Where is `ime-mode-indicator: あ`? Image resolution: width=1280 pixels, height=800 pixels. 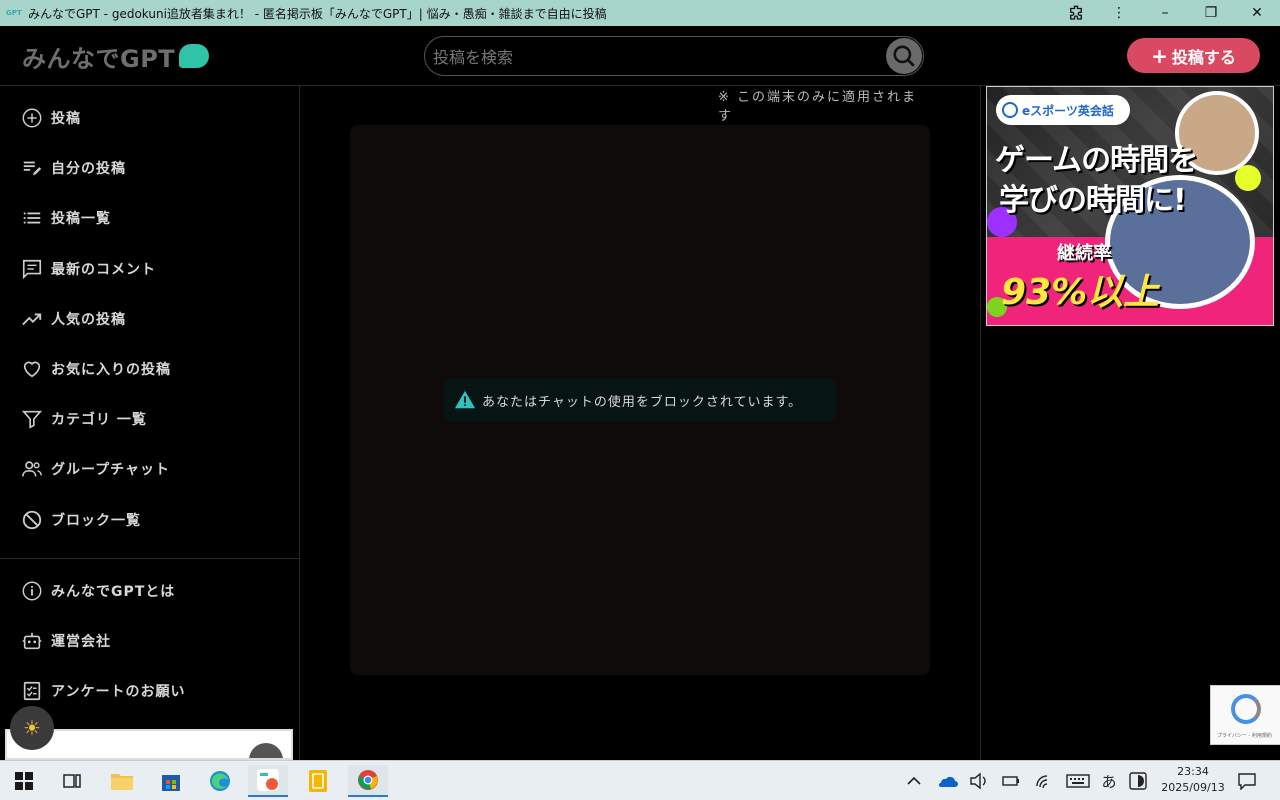
ime-mode-indicator: あ is located at coordinates (1109, 781).